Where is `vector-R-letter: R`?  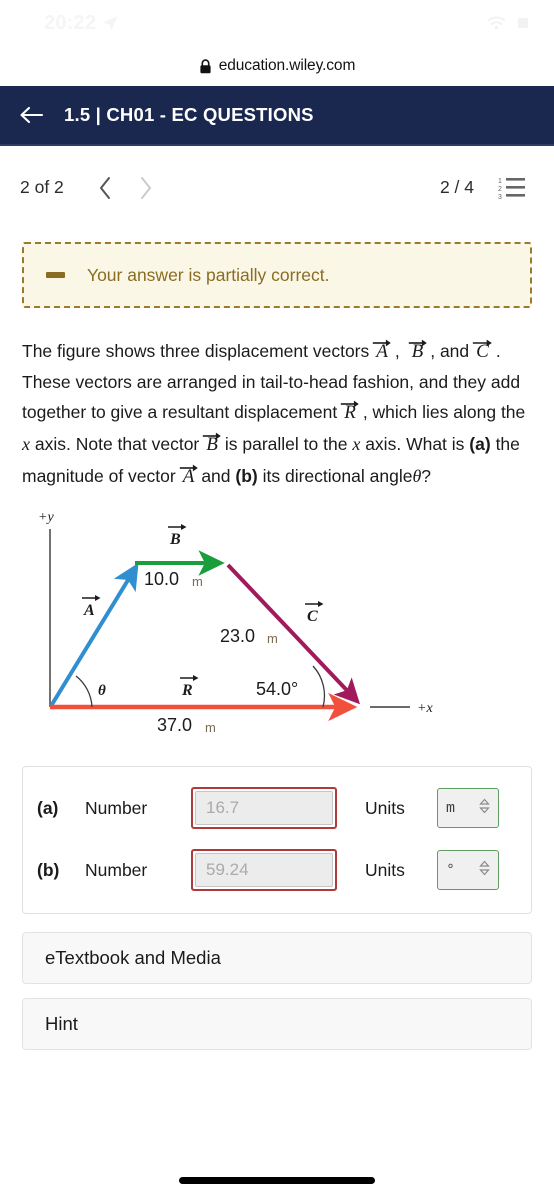 vector-R-letter: R is located at coordinates (350, 413).